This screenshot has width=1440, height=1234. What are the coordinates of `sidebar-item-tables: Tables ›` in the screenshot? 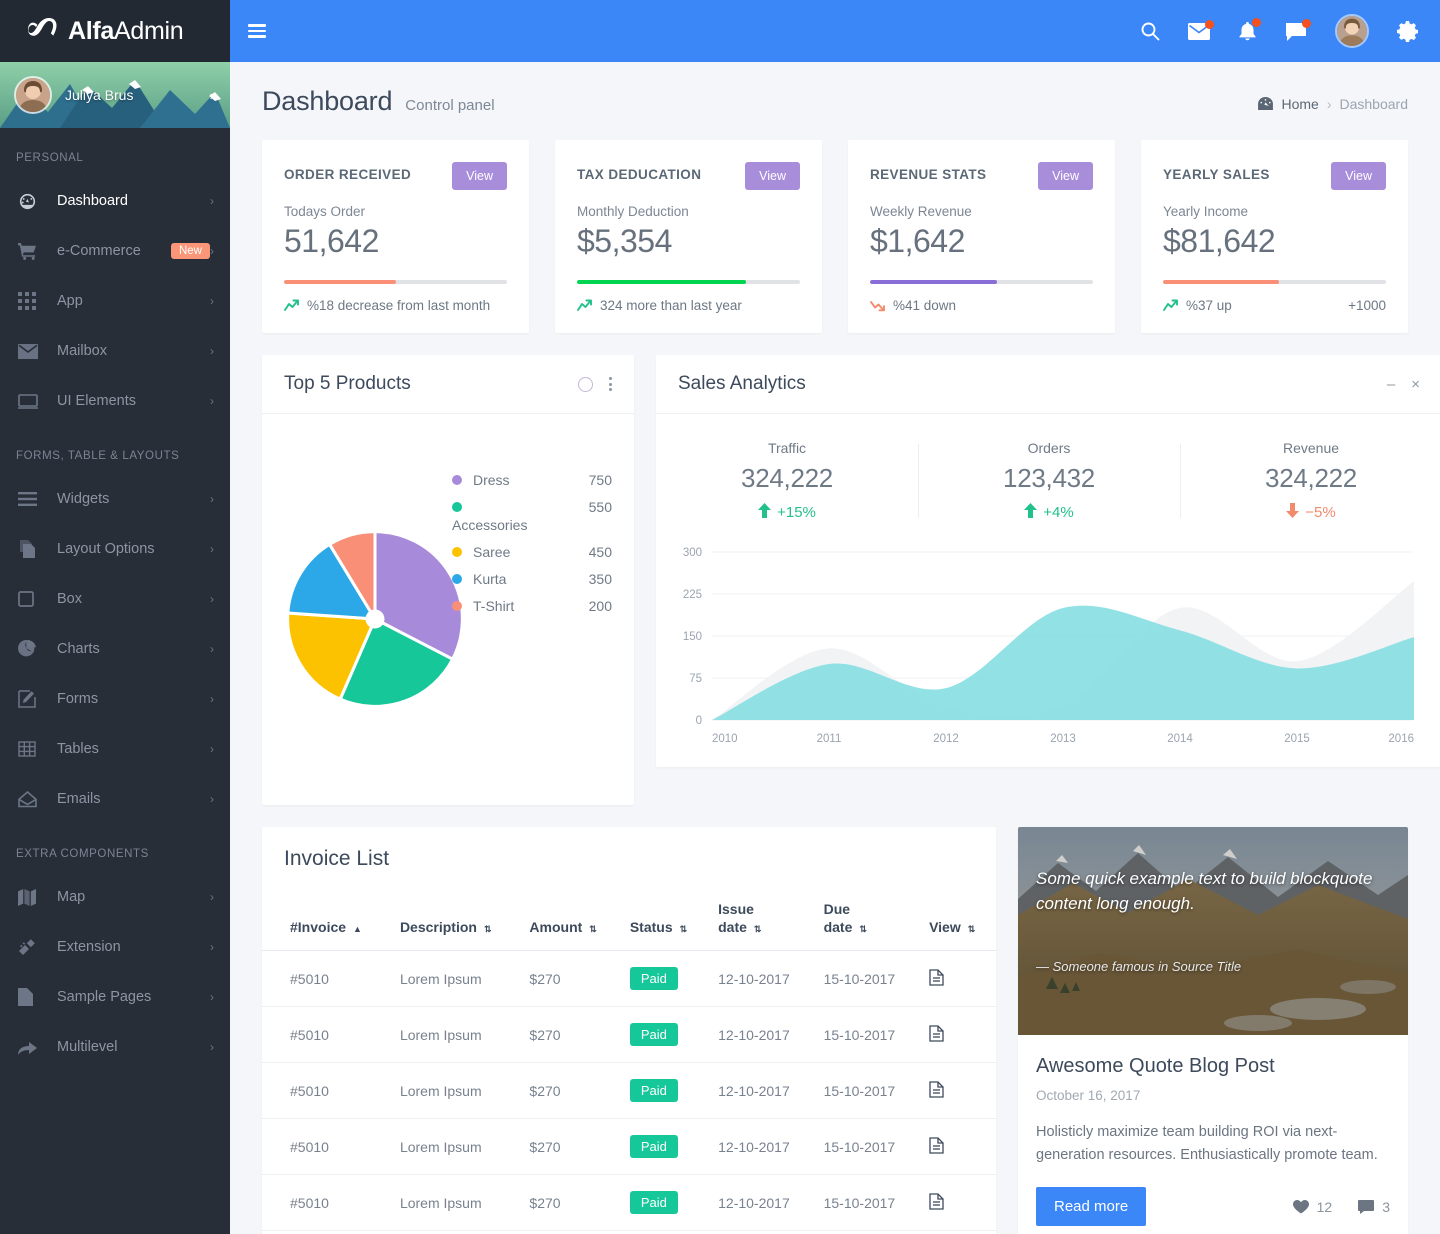 It's located at (115, 749).